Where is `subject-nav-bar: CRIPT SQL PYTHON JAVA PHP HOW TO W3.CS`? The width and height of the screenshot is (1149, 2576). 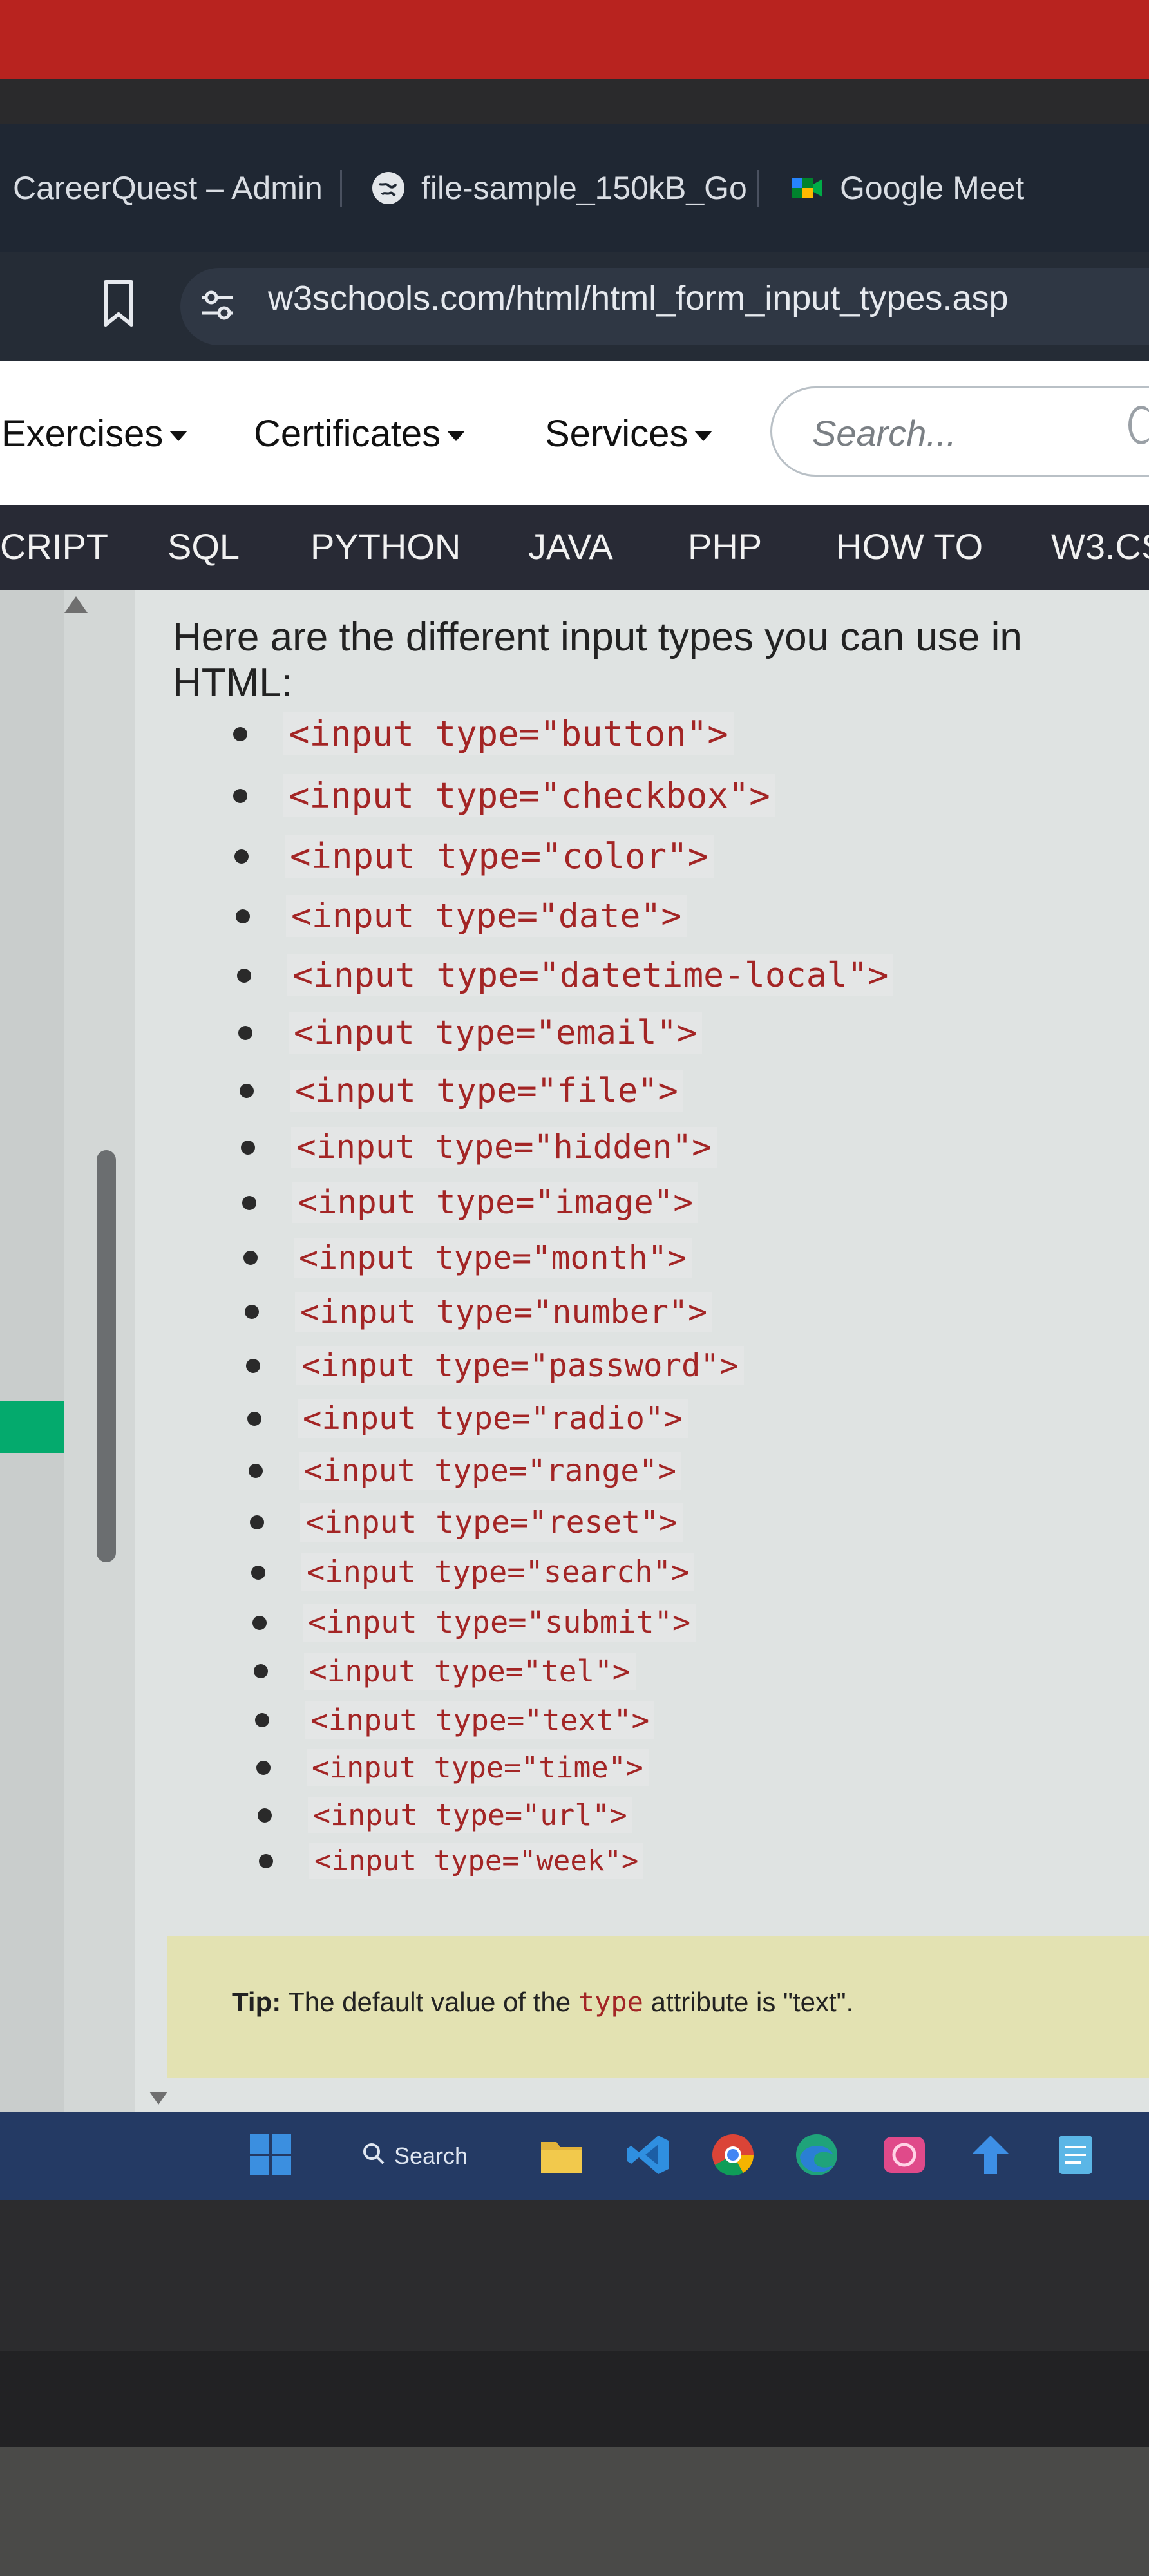
subject-nav-bar: CRIPT SQL PYTHON JAVA PHP HOW TO W3.CS is located at coordinates (574, 547).